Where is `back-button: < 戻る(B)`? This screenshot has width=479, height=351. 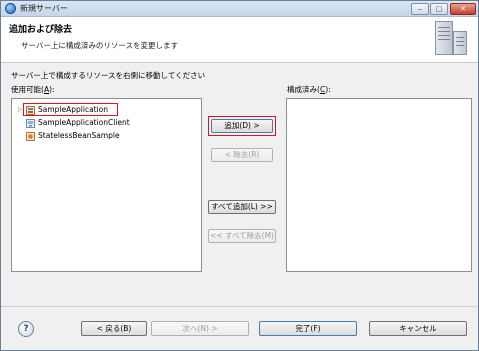
back-button: < 戻る(B) is located at coordinates (114, 328).